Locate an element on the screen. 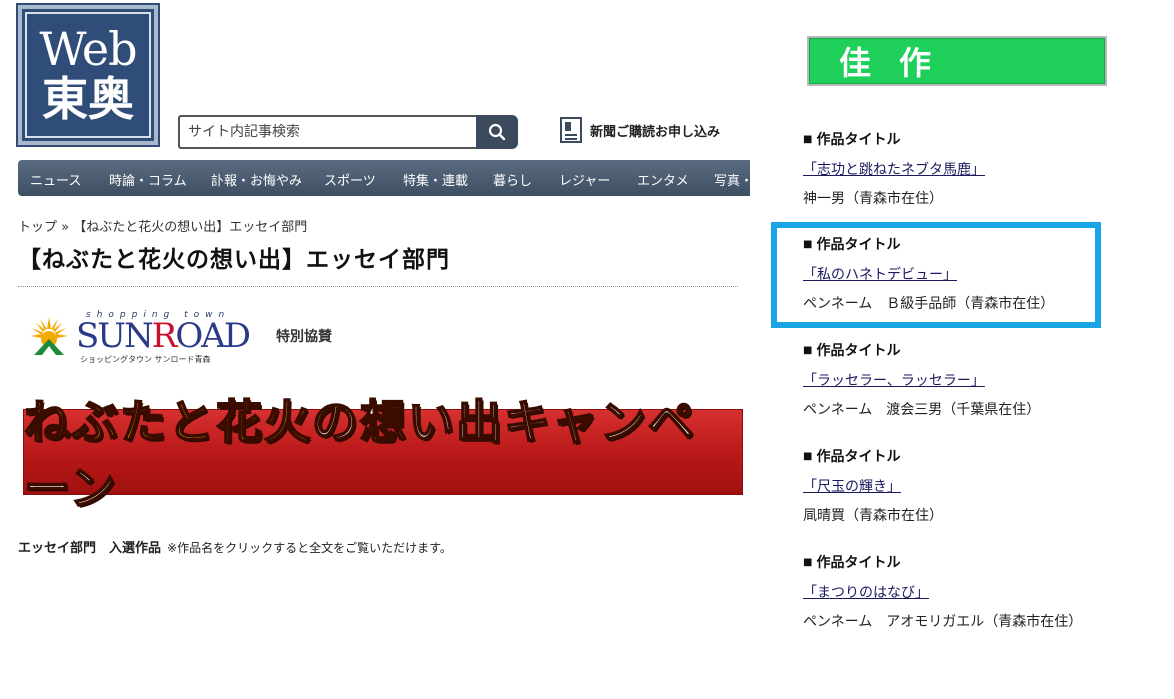 The height and width of the screenshot is (699, 1174). nav-item-life: 暮らし is located at coordinates (512, 179).